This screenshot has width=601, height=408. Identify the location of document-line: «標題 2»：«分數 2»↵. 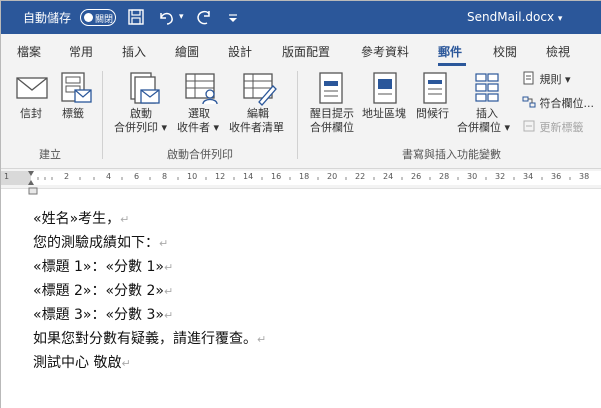
(103, 291).